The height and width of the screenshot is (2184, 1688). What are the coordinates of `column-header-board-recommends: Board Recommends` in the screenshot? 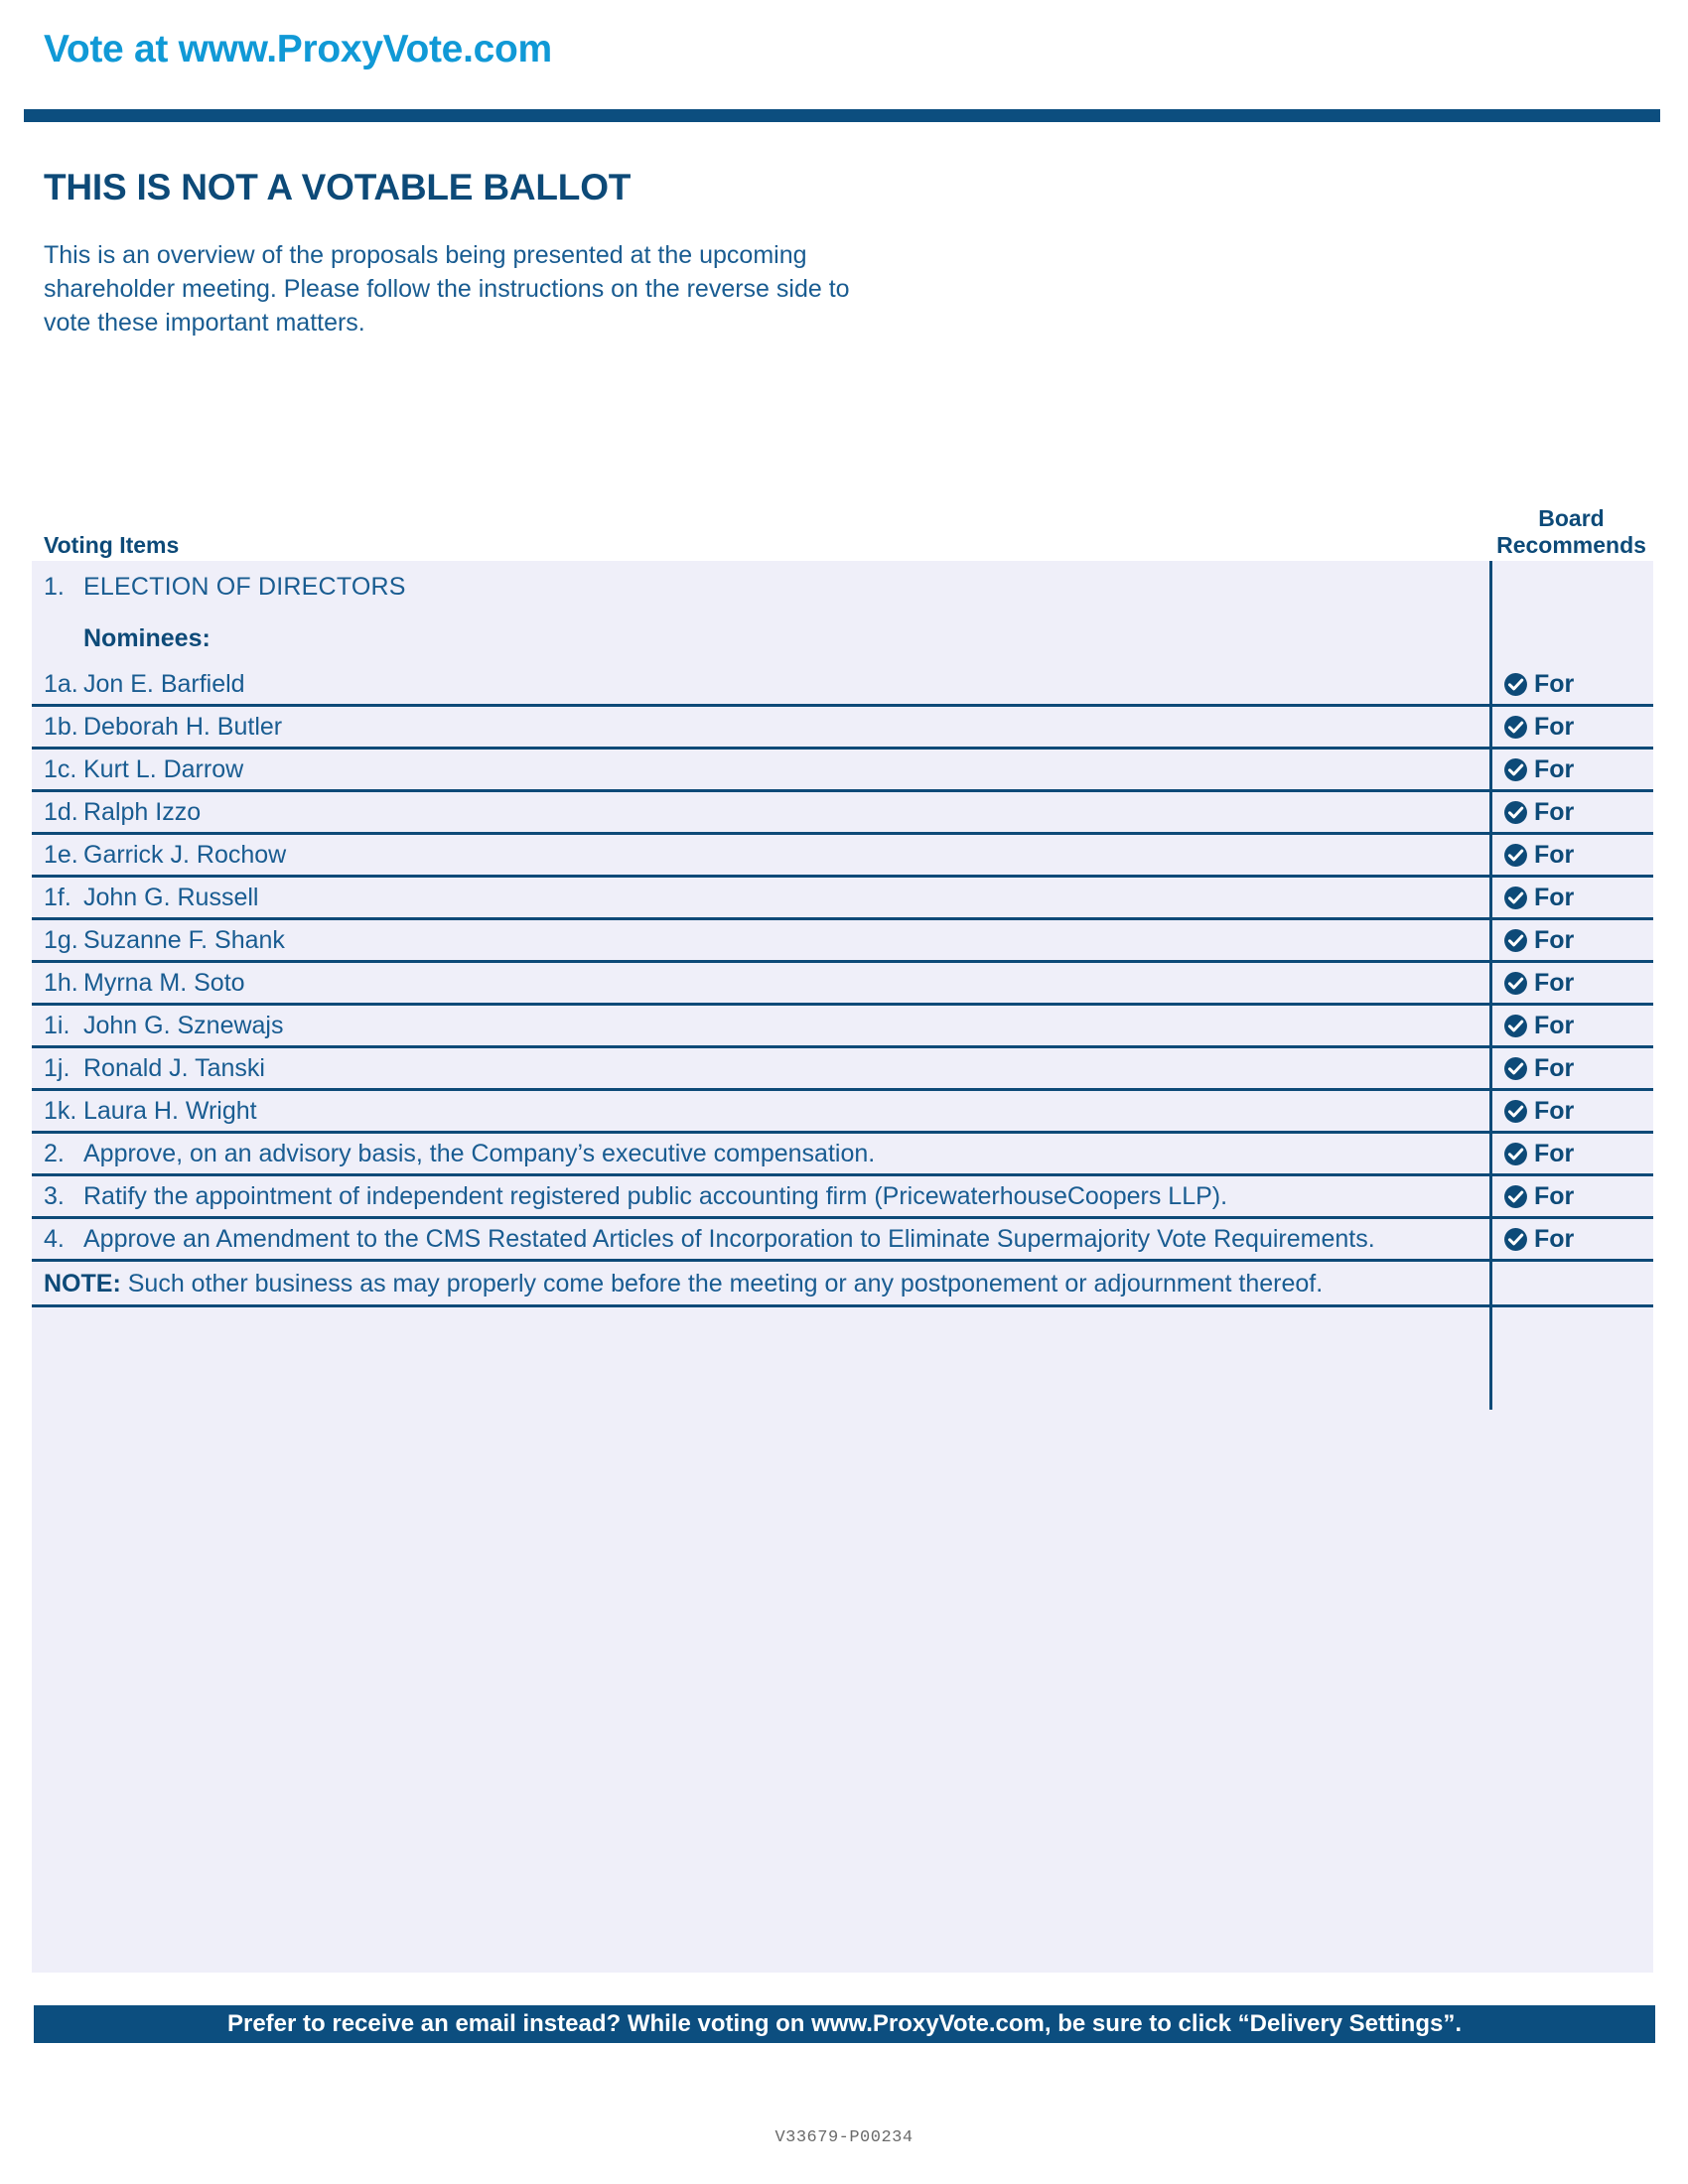 It's located at (1571, 532).